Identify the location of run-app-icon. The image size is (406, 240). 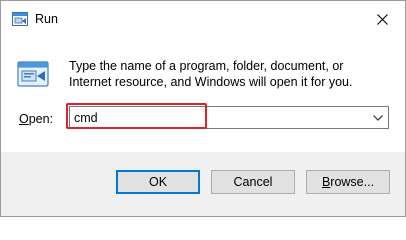
(20, 19).